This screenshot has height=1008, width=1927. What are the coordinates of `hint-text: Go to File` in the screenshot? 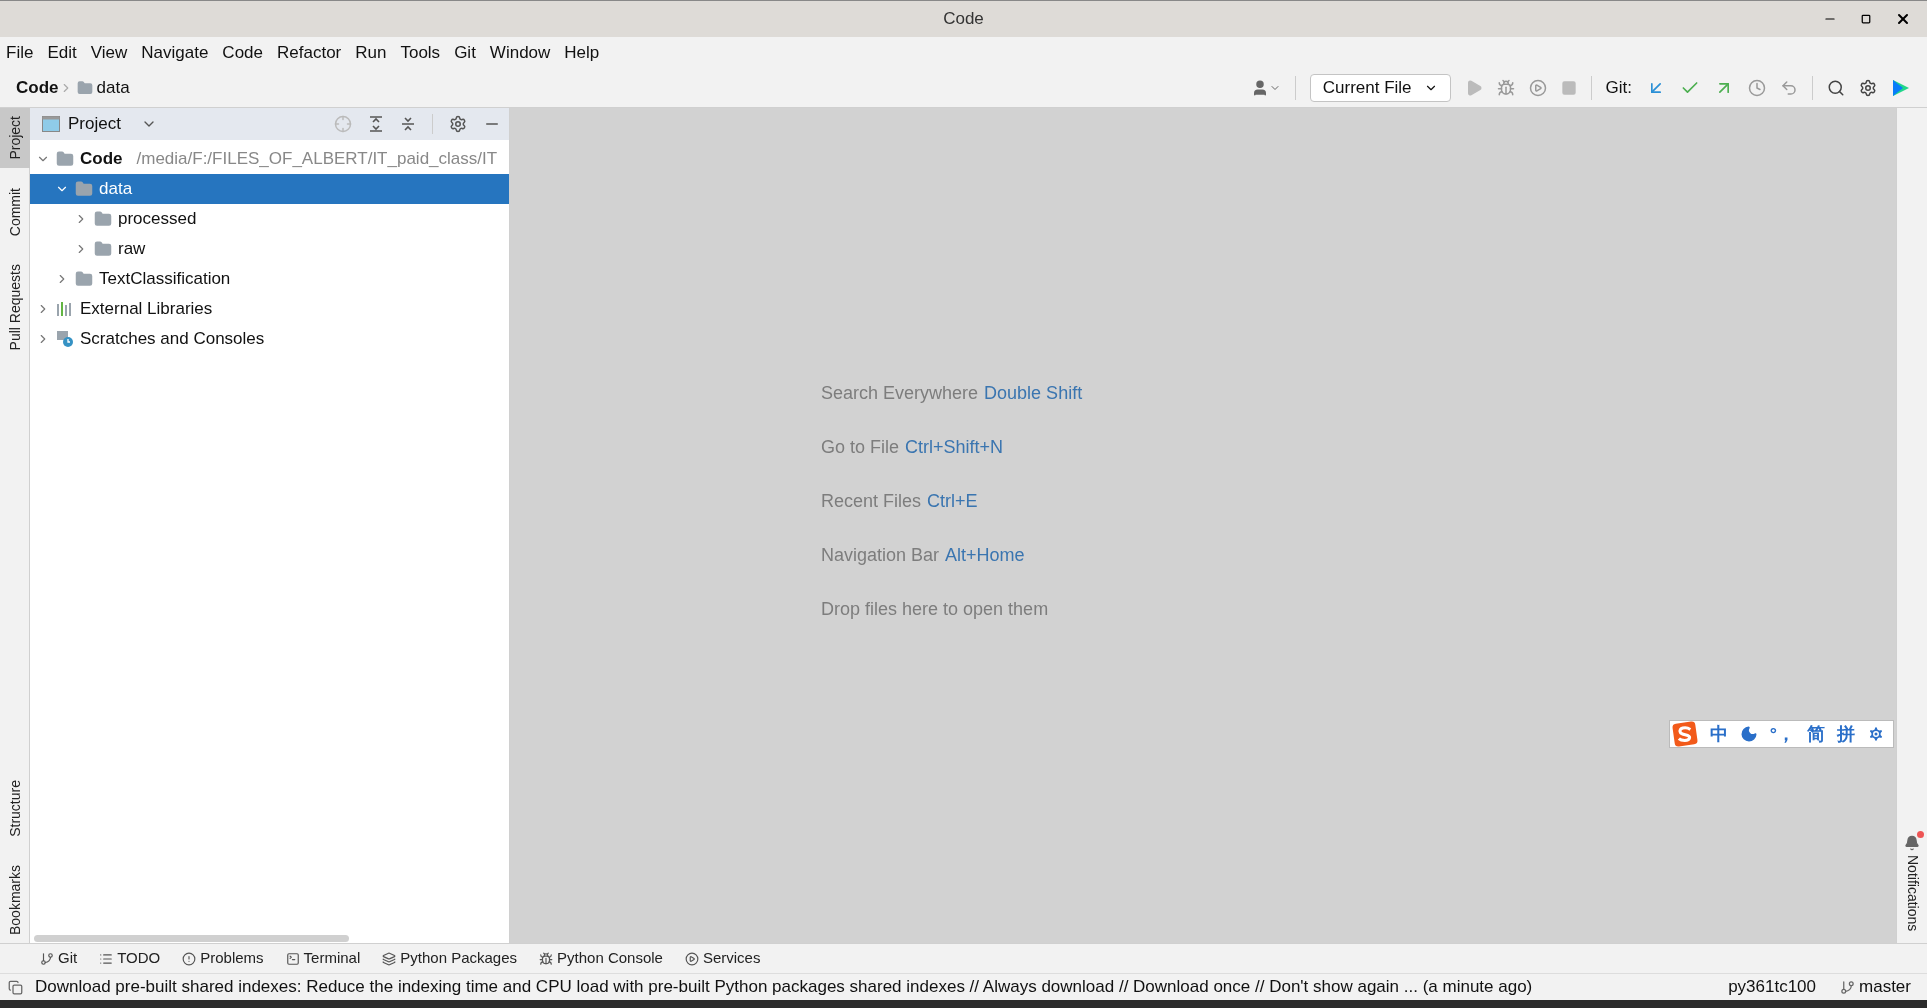 It's located at (860, 446).